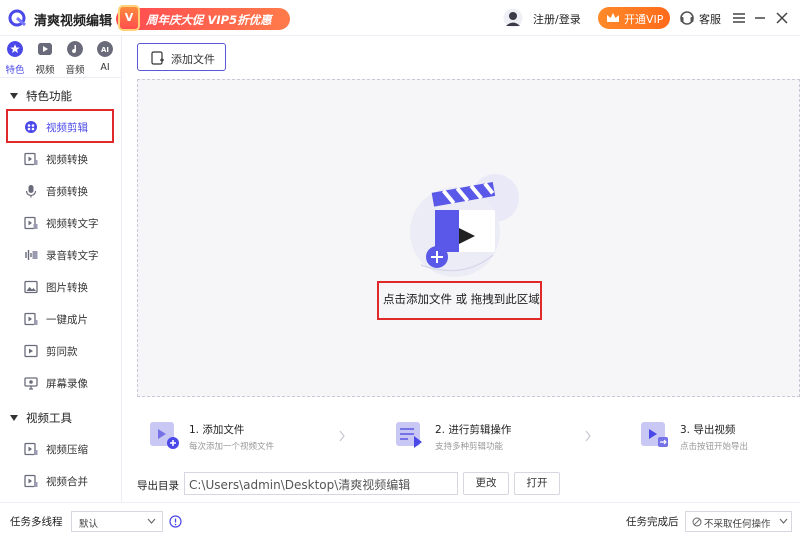  Describe the element at coordinates (60, 449) in the screenshot. I see `sidebar-item-video-compress: 视频压缩` at that location.